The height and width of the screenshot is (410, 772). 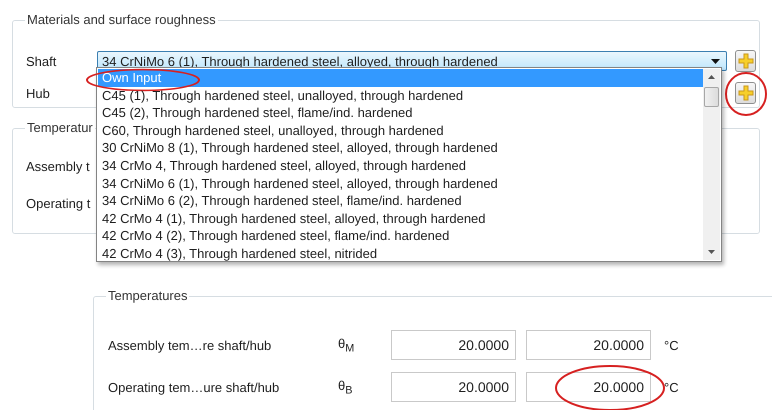 What do you see at coordinates (711, 77) in the screenshot?
I see `scroll-up-icon` at bounding box center [711, 77].